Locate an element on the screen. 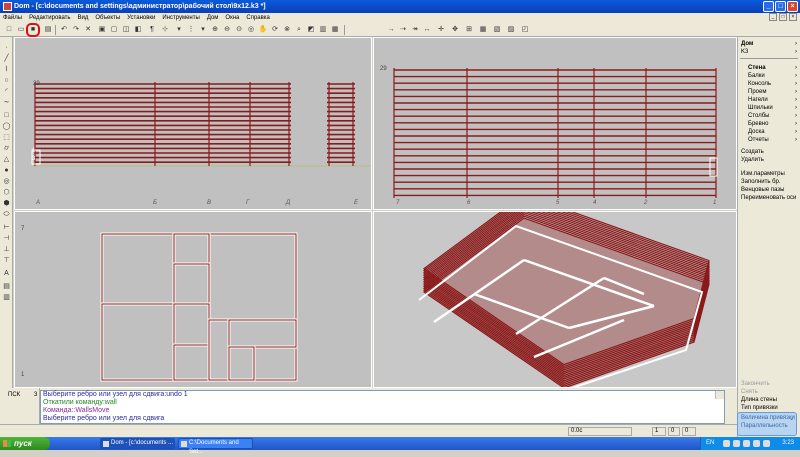  zoom-out-icon: ⊖ is located at coordinates (227, 30).